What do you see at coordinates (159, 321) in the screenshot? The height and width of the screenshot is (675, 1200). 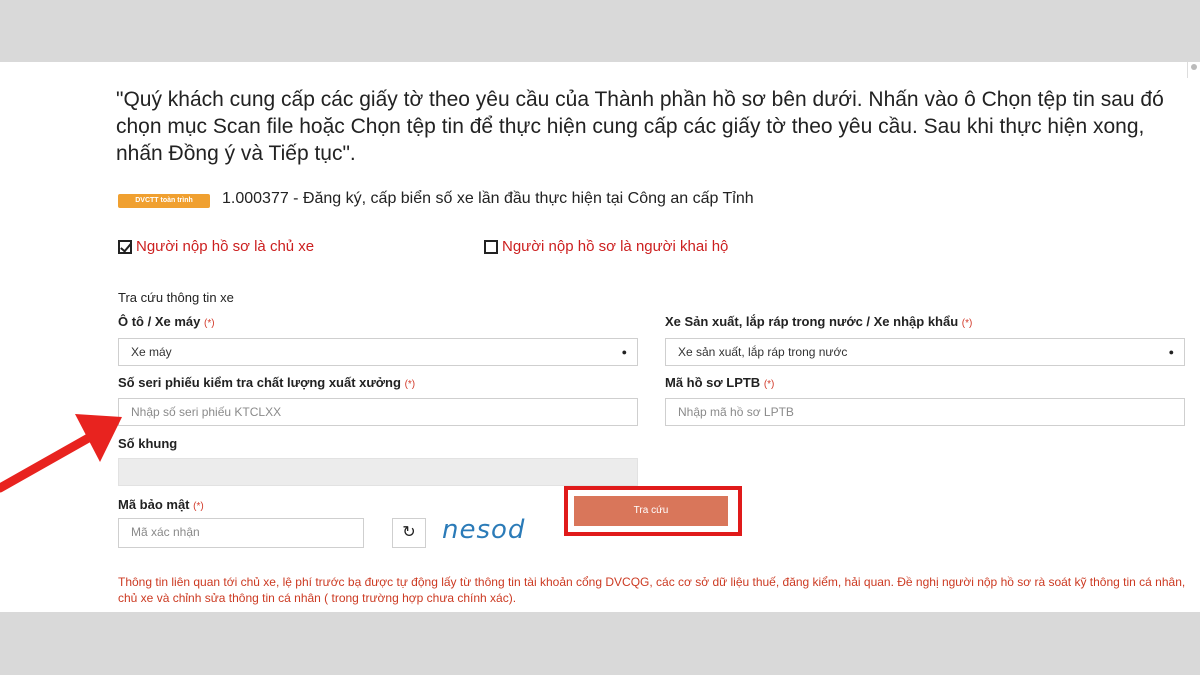 I see `vehicle-type-label-text: Ô tô / Xe máy` at bounding box center [159, 321].